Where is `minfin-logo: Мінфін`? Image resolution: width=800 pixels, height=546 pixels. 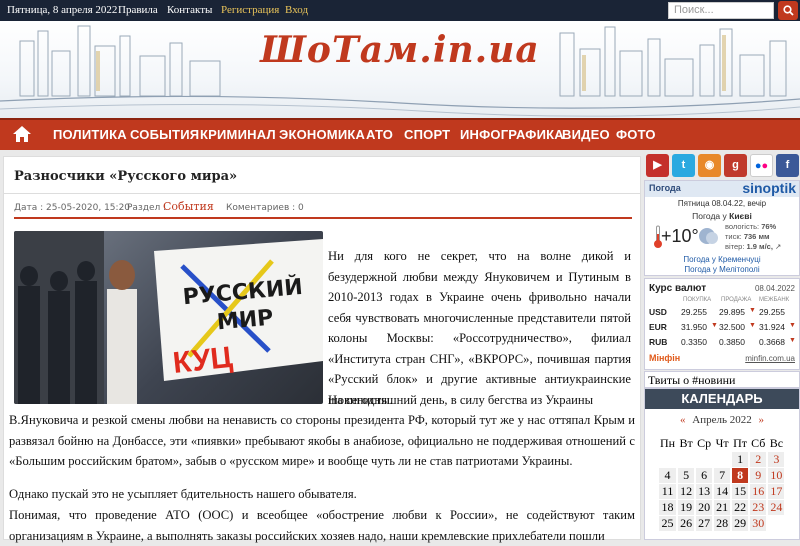 minfin-logo: Мінфін is located at coordinates (664, 358).